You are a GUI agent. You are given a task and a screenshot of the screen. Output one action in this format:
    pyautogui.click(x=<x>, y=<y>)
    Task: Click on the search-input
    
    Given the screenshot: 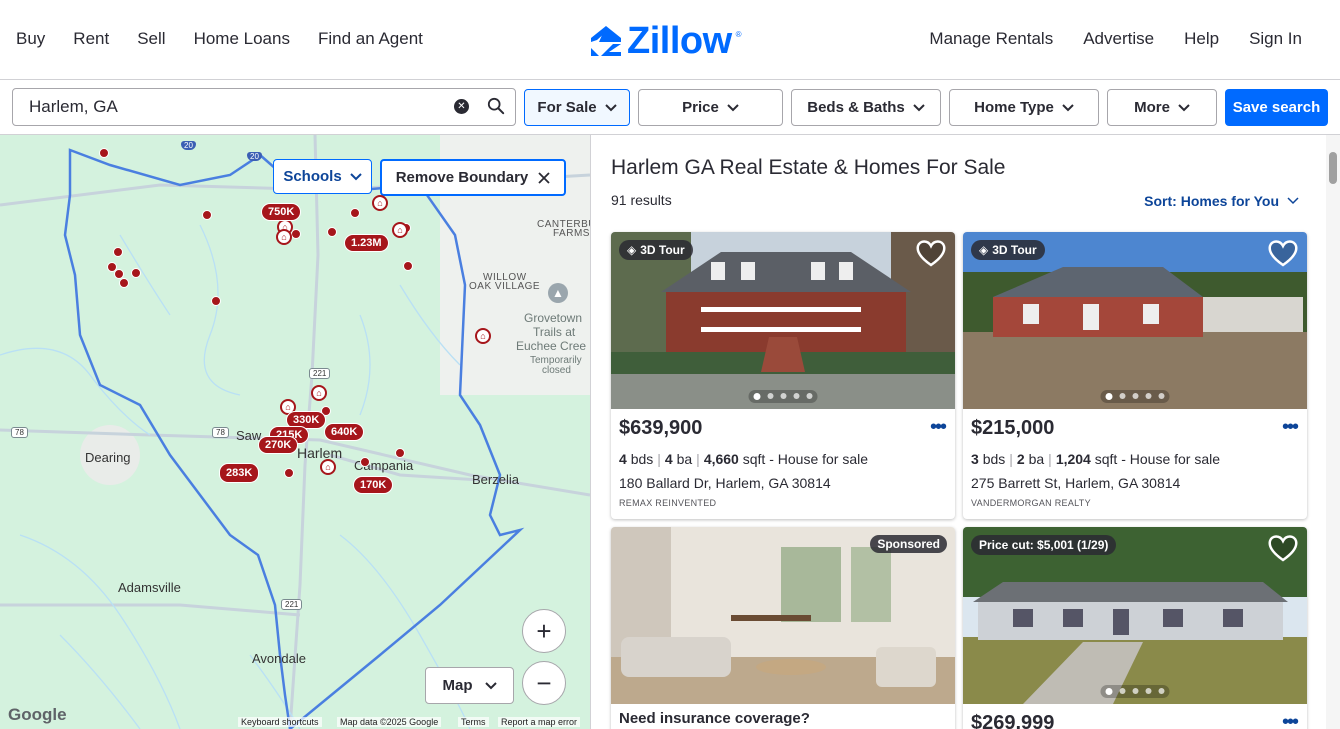 What is the action you would take?
    pyautogui.click(x=272, y=107)
    